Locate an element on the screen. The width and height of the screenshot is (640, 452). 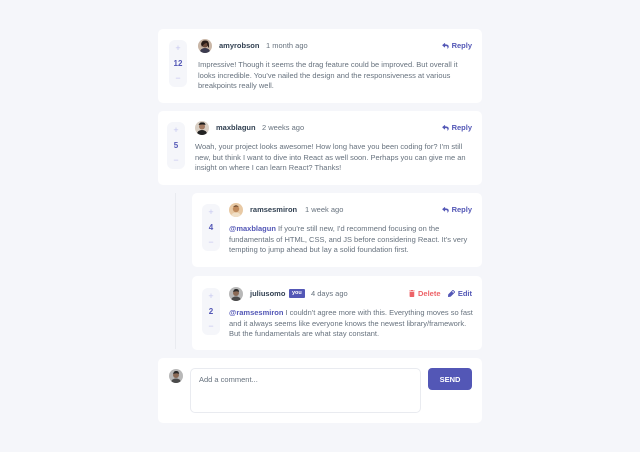
edit-button: Edit is located at coordinates (459, 293).